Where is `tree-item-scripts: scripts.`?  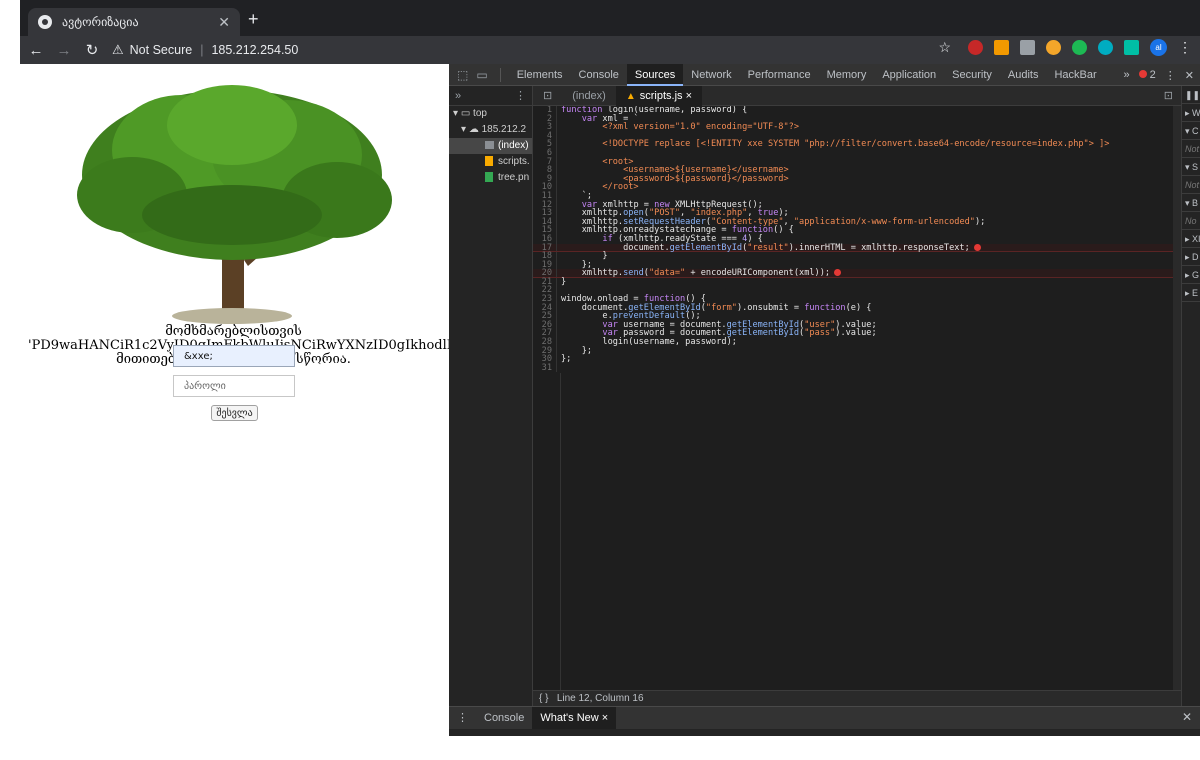
tree-item-scripts: scripts. is located at coordinates (490, 162).